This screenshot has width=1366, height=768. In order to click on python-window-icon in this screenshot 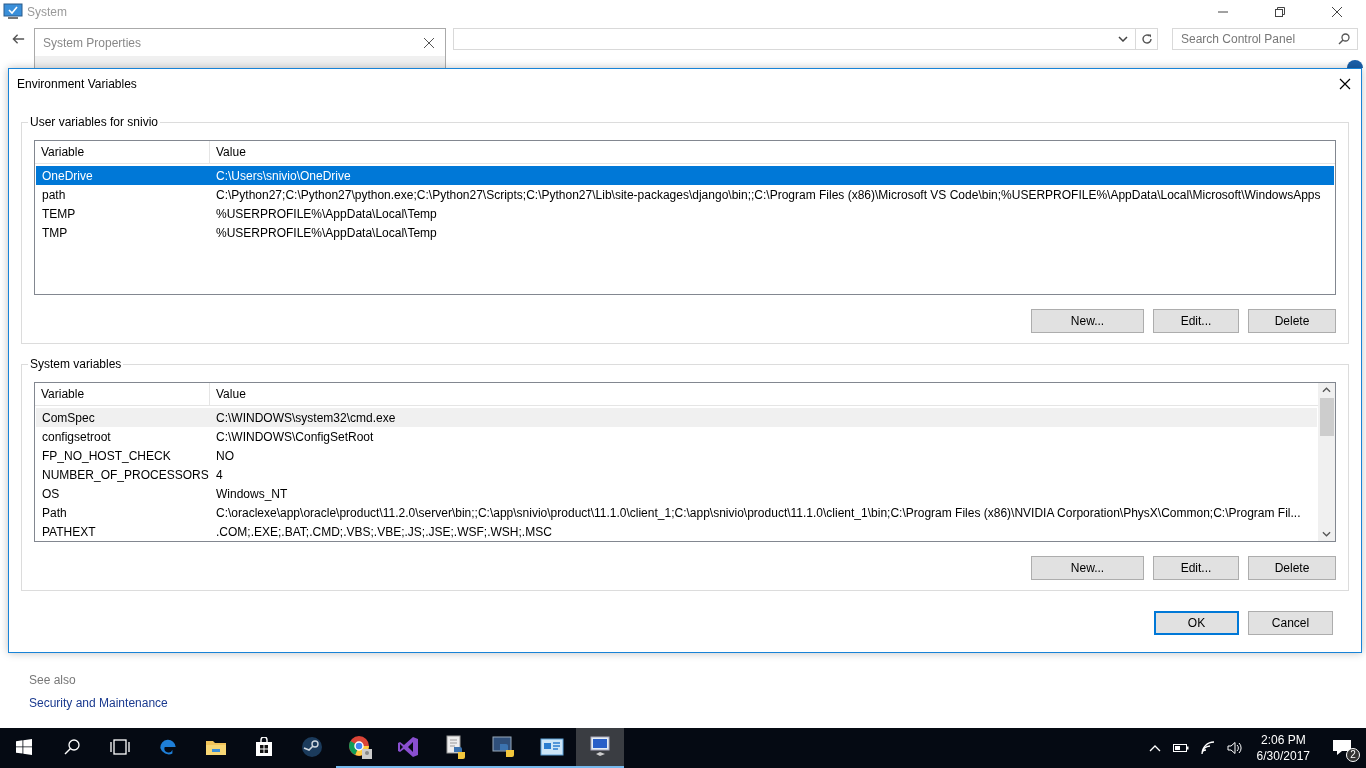, I will do `click(504, 747)`.